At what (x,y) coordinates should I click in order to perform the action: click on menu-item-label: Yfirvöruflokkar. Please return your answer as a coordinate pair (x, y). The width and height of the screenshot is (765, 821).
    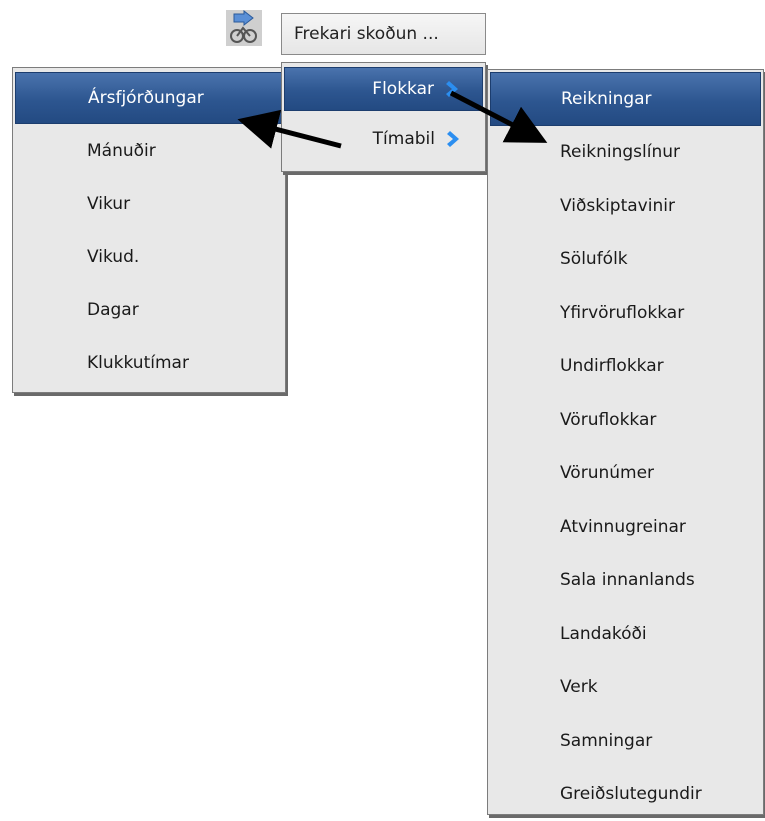
    Looking at the image, I should click on (622, 312).